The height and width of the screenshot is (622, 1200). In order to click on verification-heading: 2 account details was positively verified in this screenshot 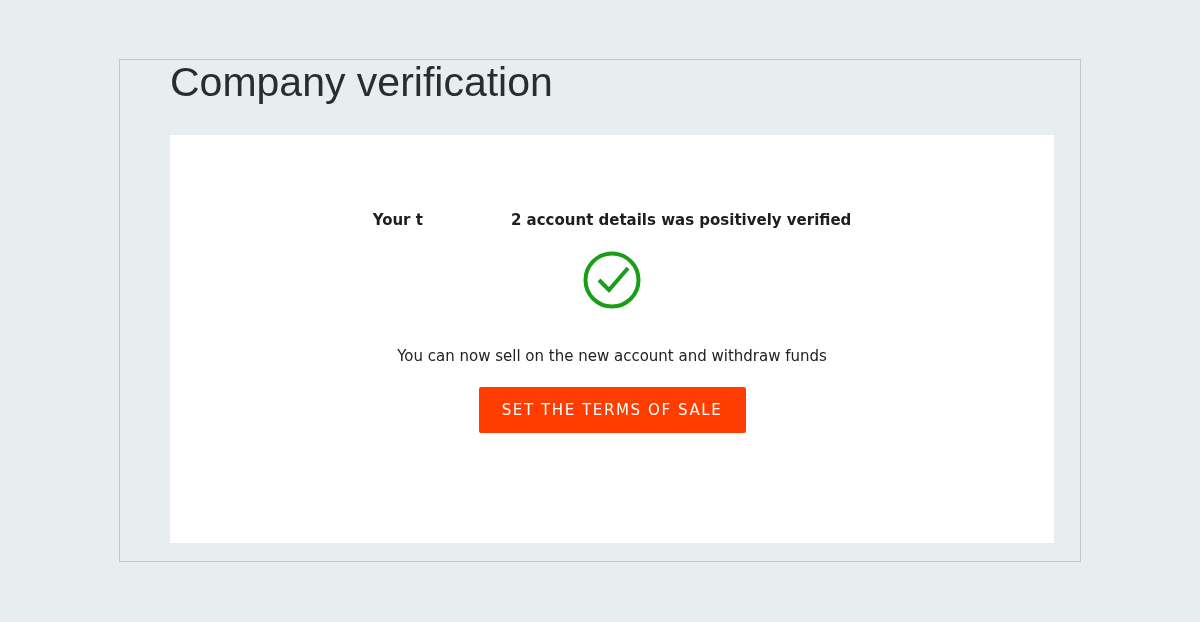, I will do `click(681, 220)`.